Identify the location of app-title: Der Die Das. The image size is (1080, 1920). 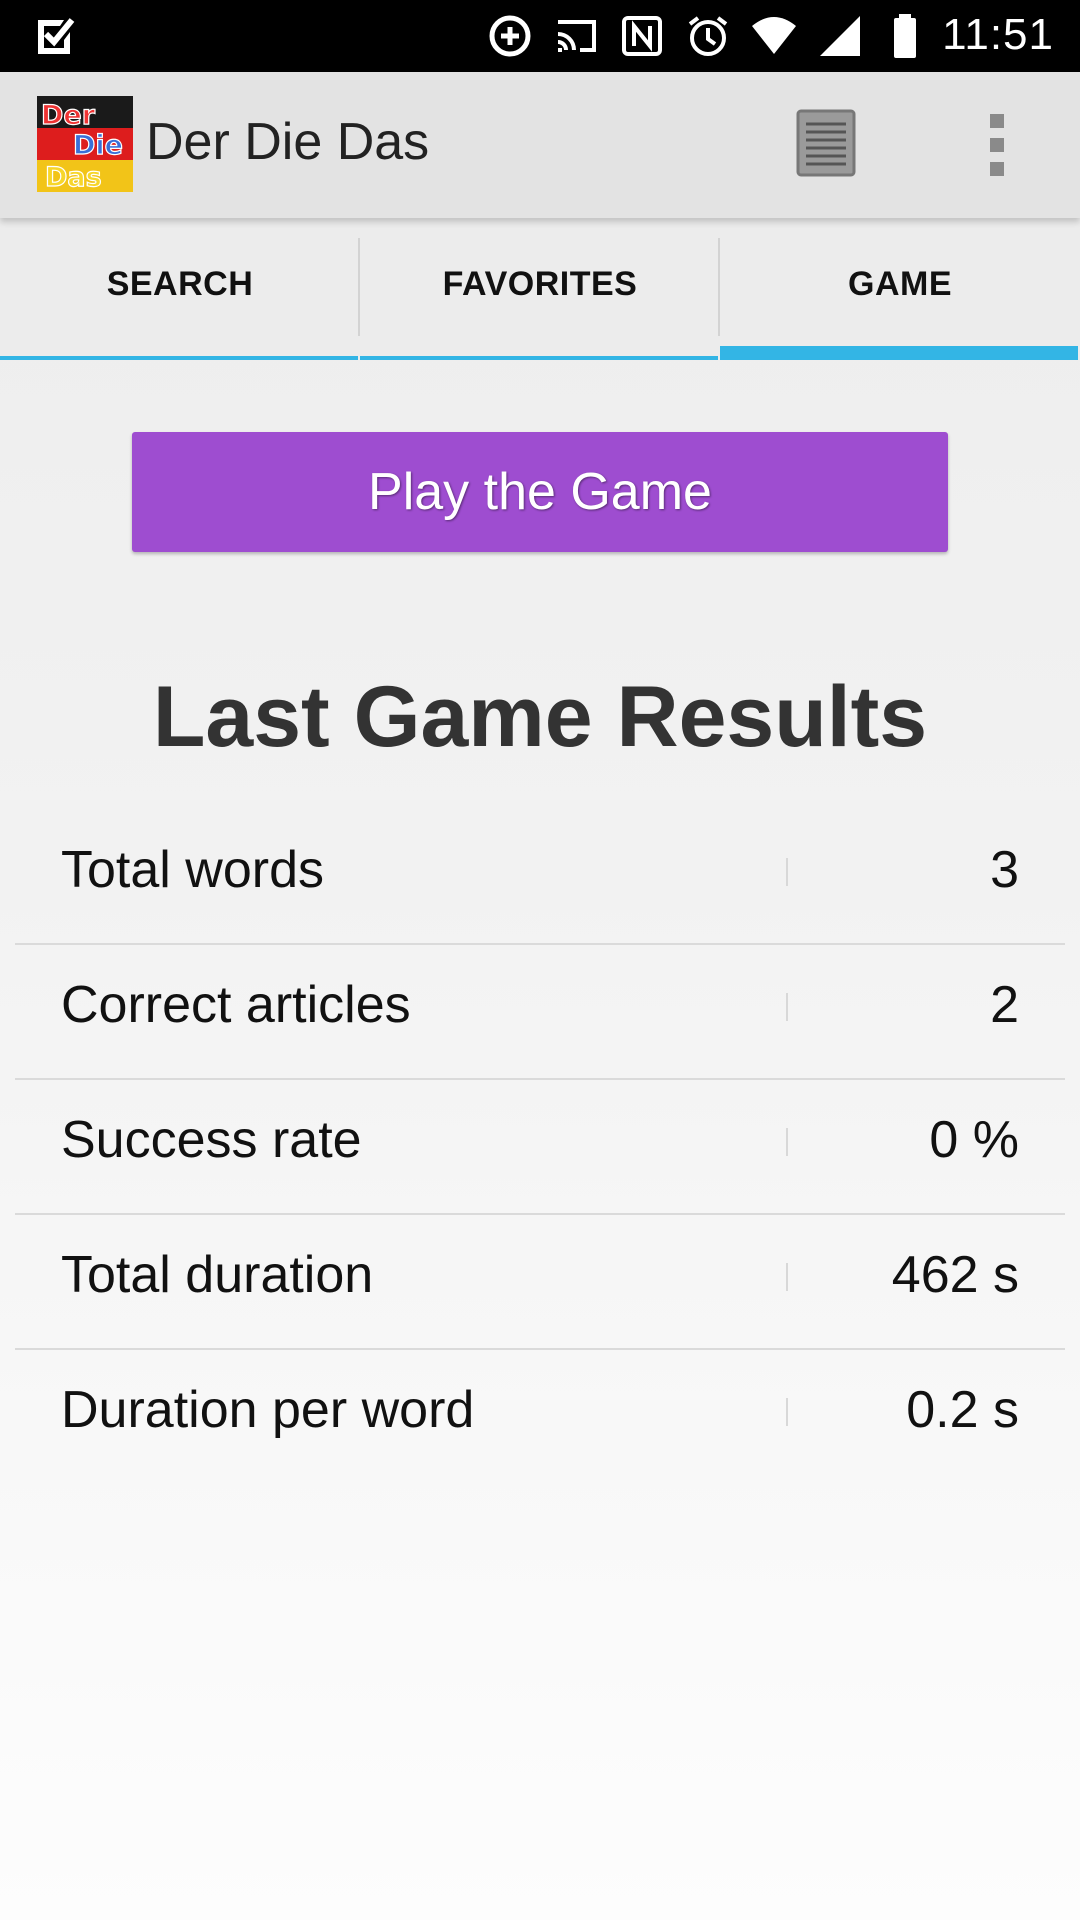
(288, 142).